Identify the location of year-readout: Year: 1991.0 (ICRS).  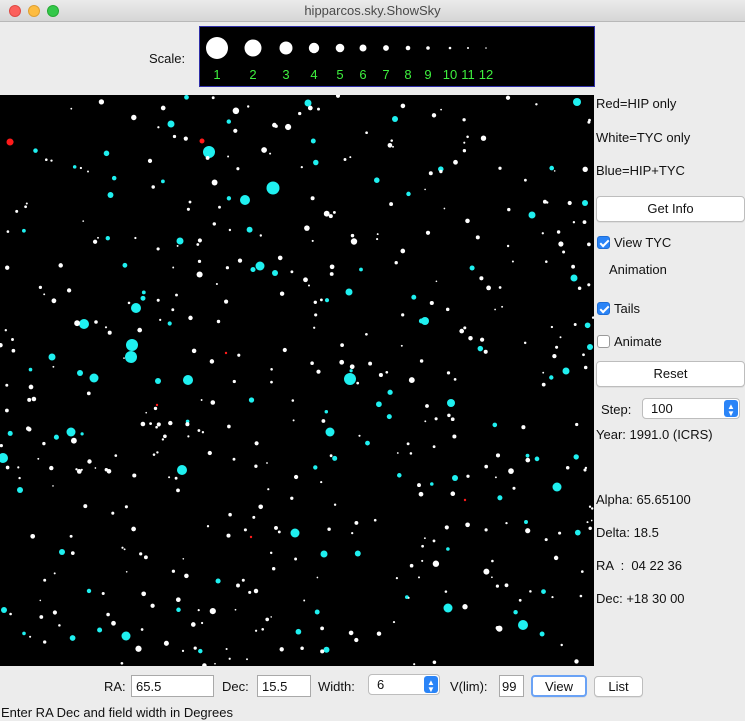
(654, 434).